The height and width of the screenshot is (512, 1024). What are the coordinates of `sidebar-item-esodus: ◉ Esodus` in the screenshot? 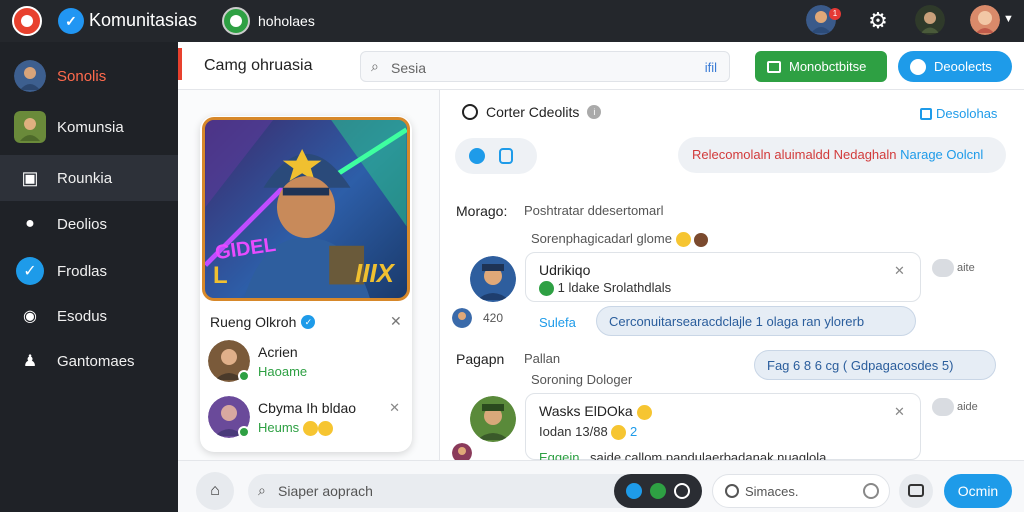 It's located at (89, 316).